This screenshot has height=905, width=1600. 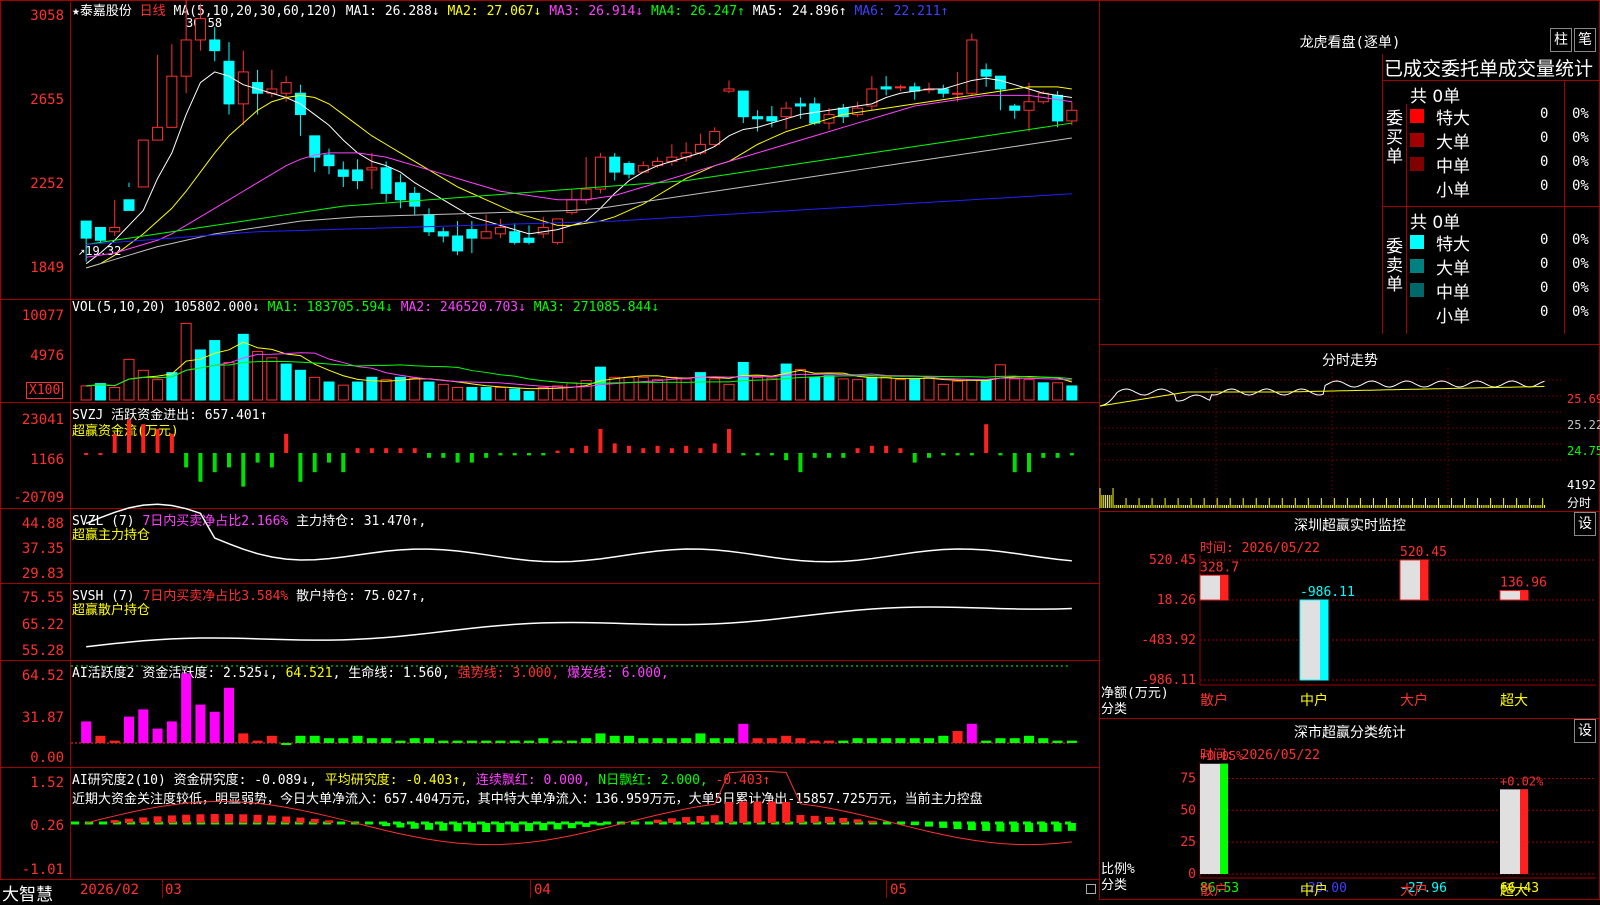 What do you see at coordinates (1332, 439) in the screenshot?
I see `intraday-chart` at bounding box center [1332, 439].